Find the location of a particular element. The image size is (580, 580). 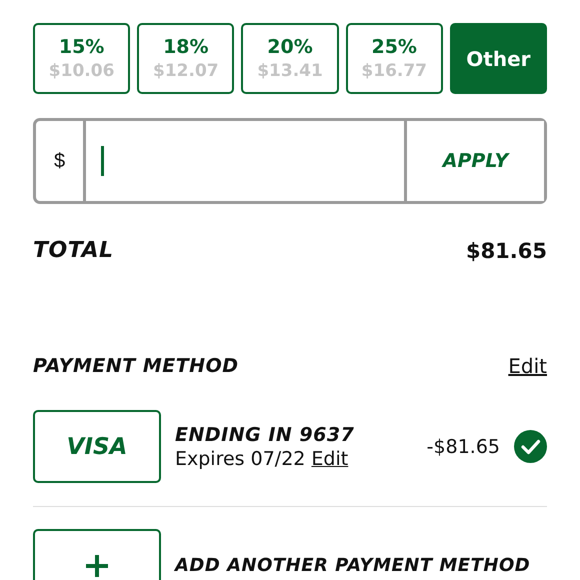

check-icon is located at coordinates (530, 446).